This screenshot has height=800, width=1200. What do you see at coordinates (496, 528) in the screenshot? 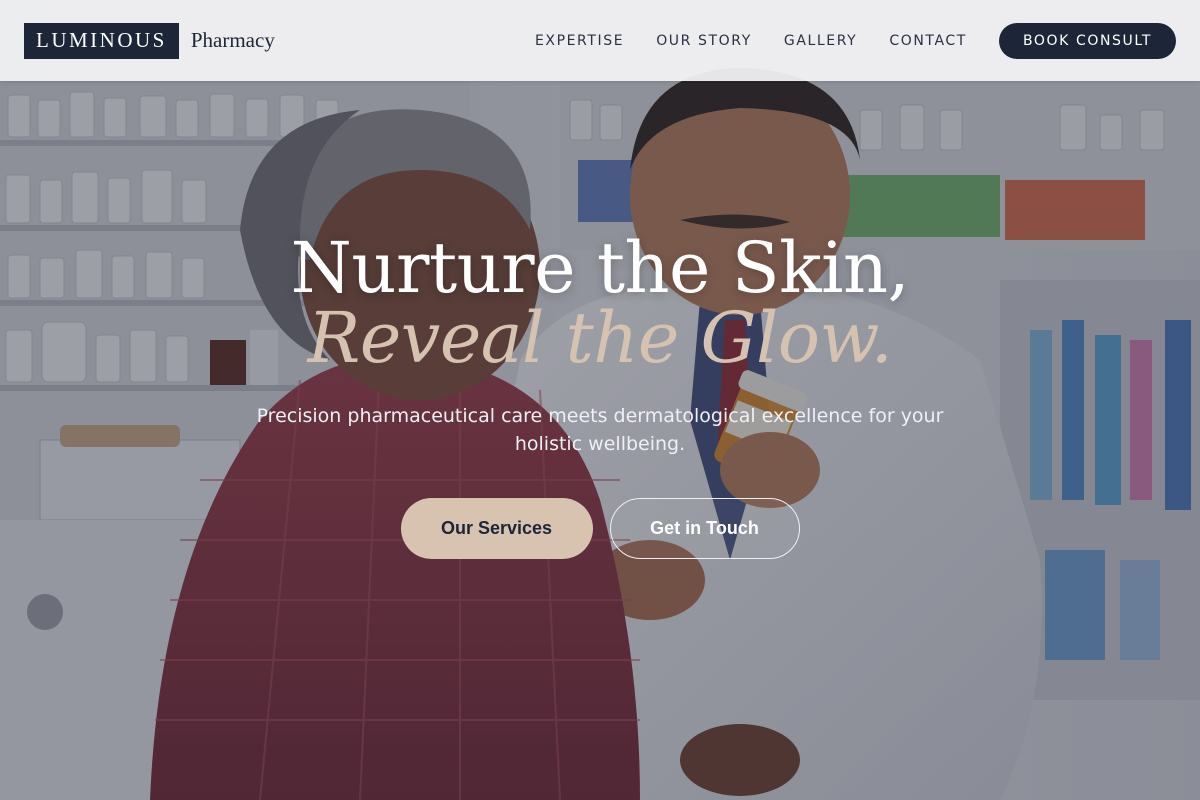
I see `our-services-button: Our Services` at bounding box center [496, 528].